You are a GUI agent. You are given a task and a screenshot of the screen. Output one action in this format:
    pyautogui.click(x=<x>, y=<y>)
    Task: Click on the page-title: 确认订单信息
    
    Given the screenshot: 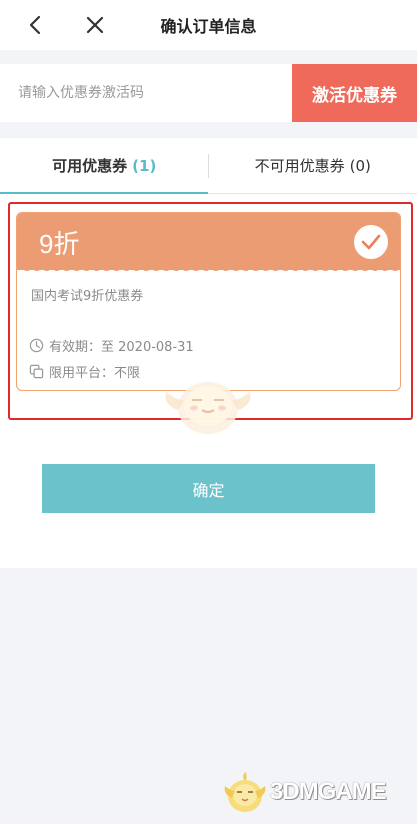 What is the action you would take?
    pyautogui.click(x=208, y=26)
    